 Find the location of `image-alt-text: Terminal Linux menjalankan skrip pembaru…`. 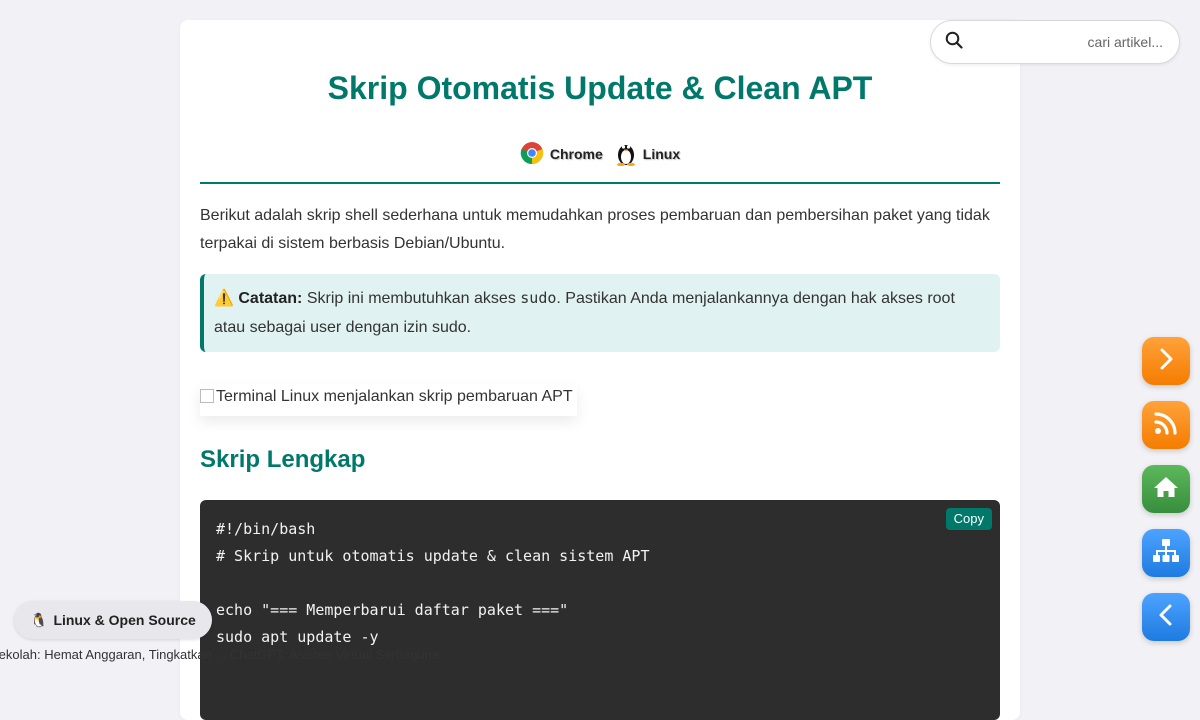

image-alt-text: Terminal Linux menjalankan skrip pembaru… is located at coordinates (394, 396).